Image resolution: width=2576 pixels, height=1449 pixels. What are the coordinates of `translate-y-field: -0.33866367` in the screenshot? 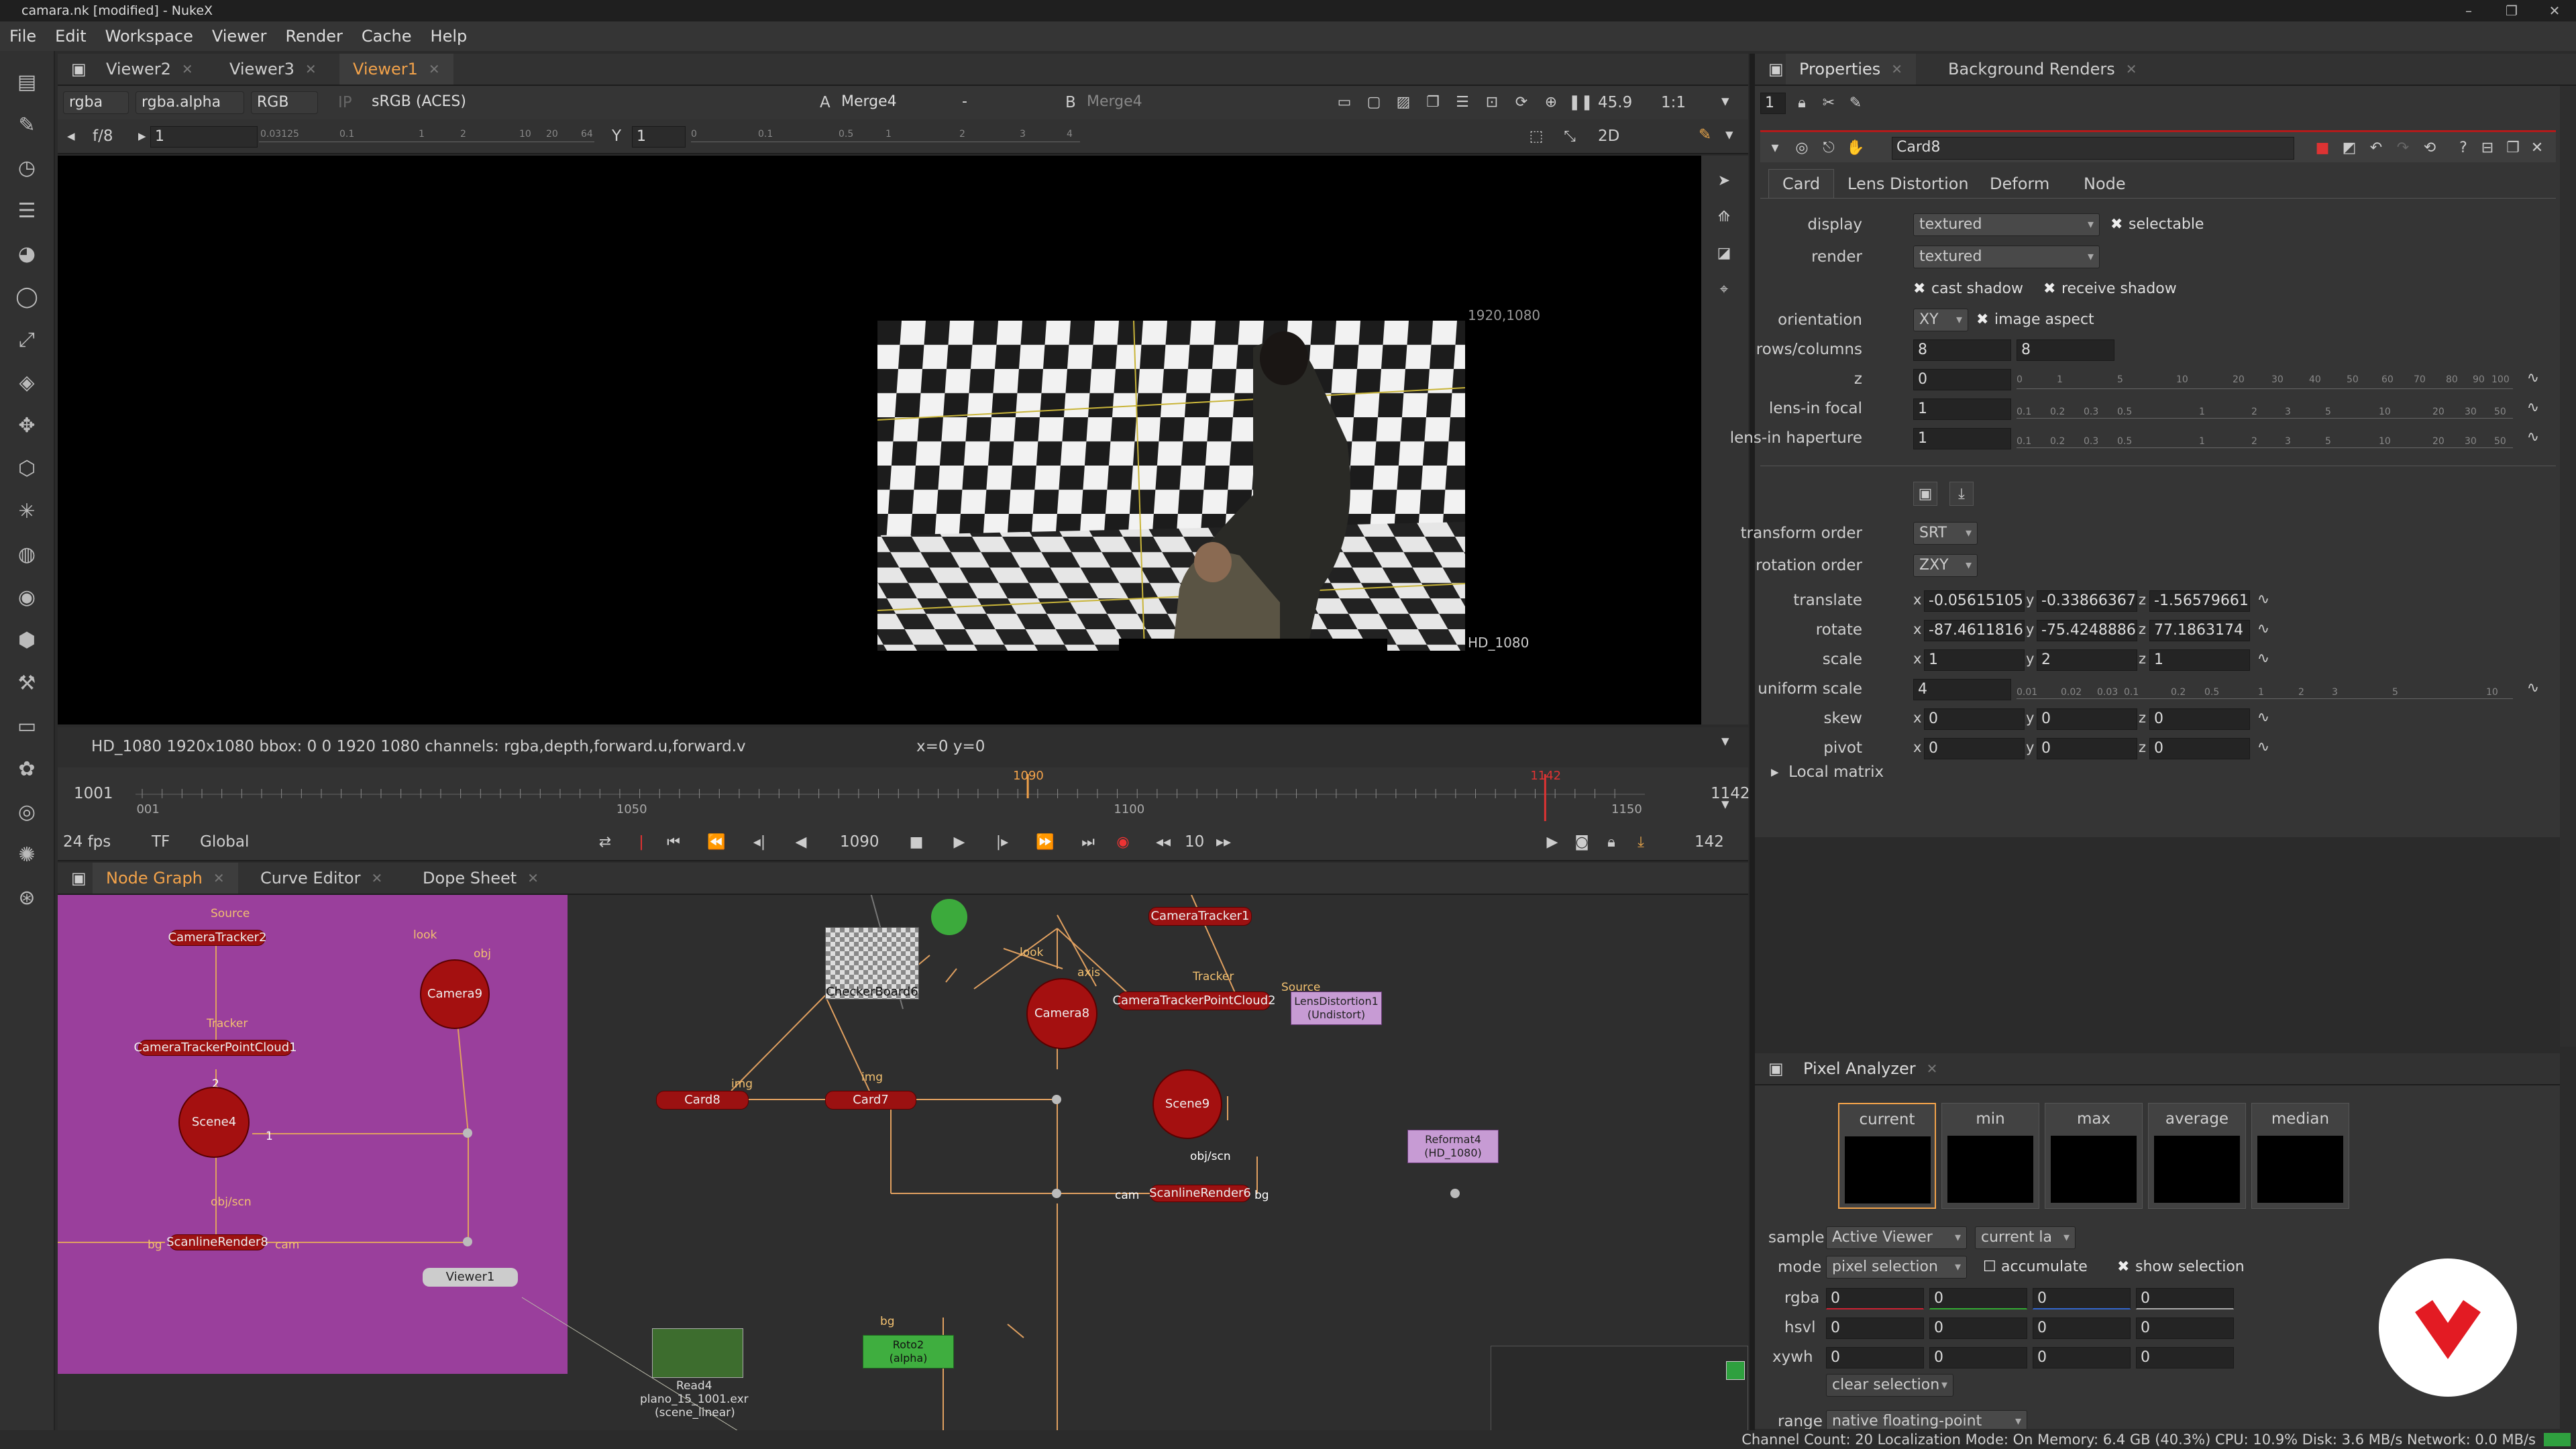 It's located at (2087, 601).